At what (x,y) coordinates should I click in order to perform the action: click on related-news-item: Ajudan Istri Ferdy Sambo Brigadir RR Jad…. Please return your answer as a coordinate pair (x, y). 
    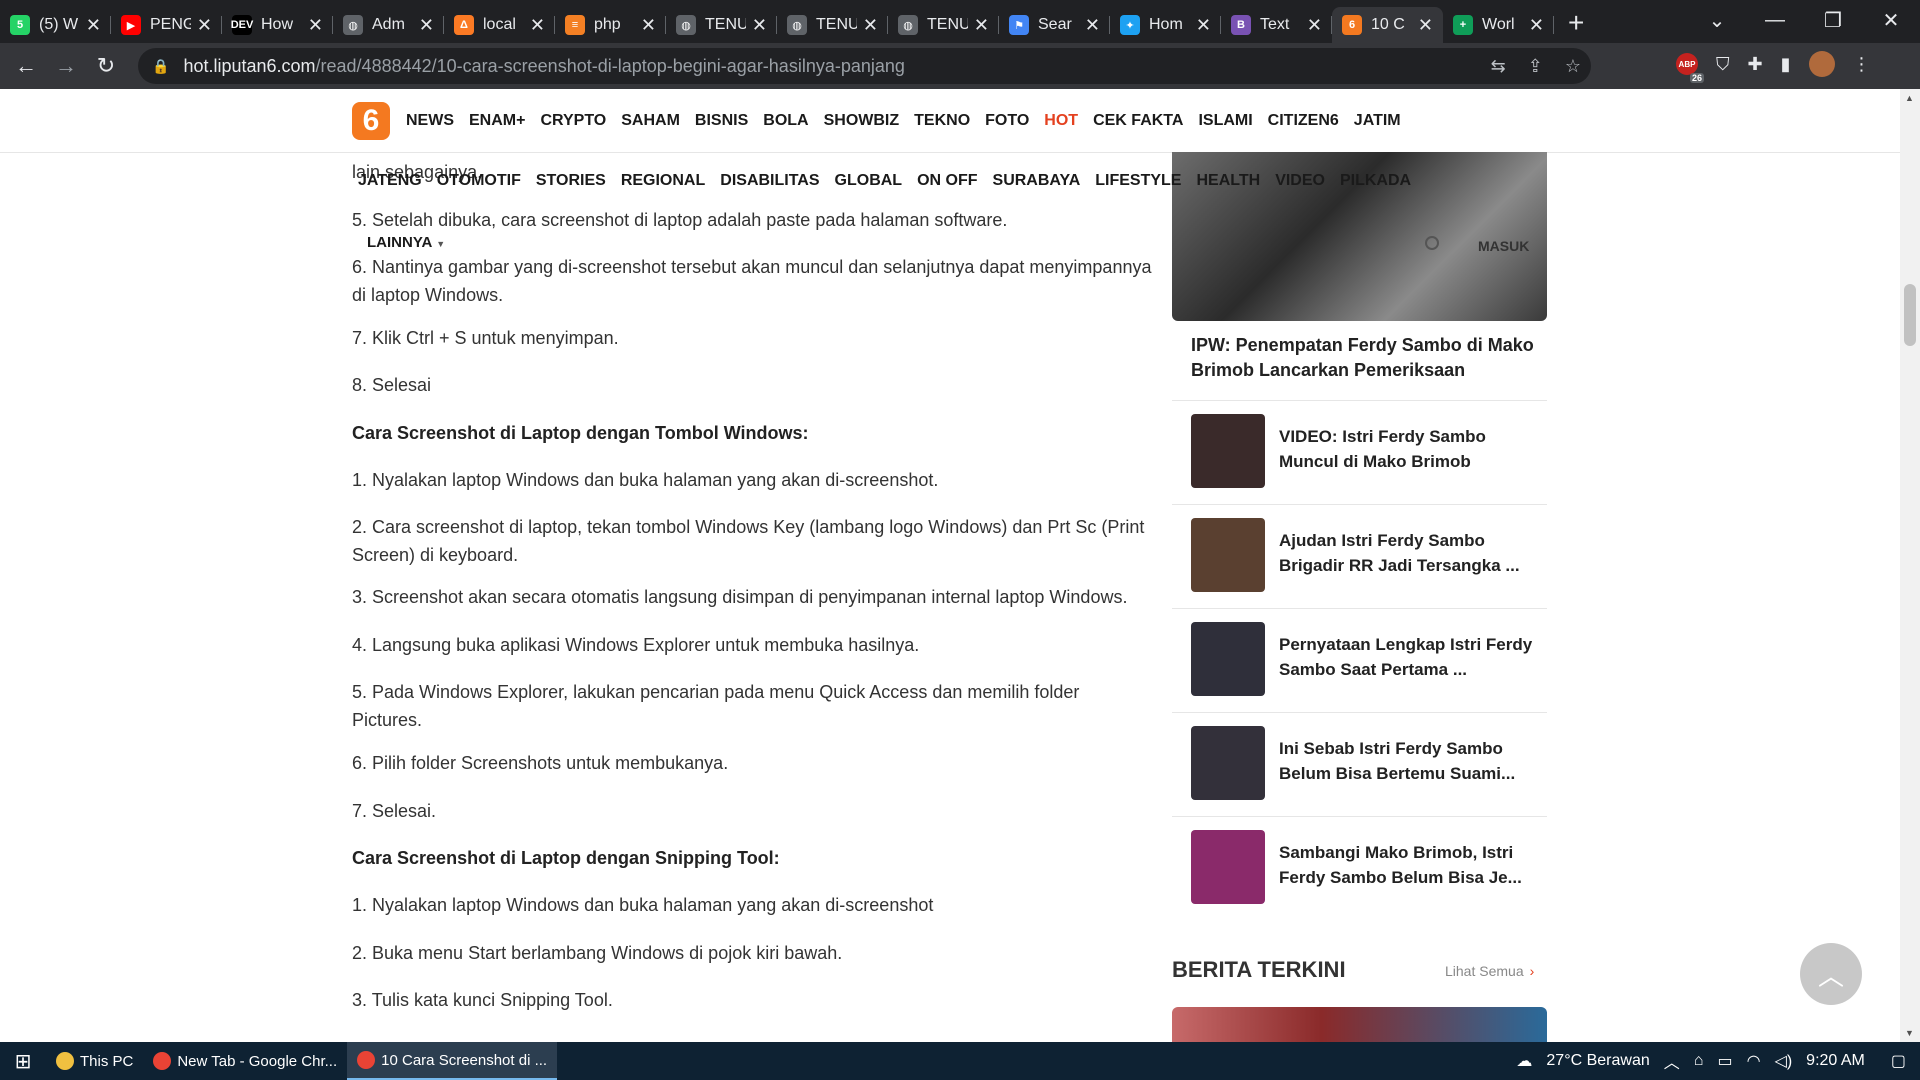
    Looking at the image, I should click on (1359, 556).